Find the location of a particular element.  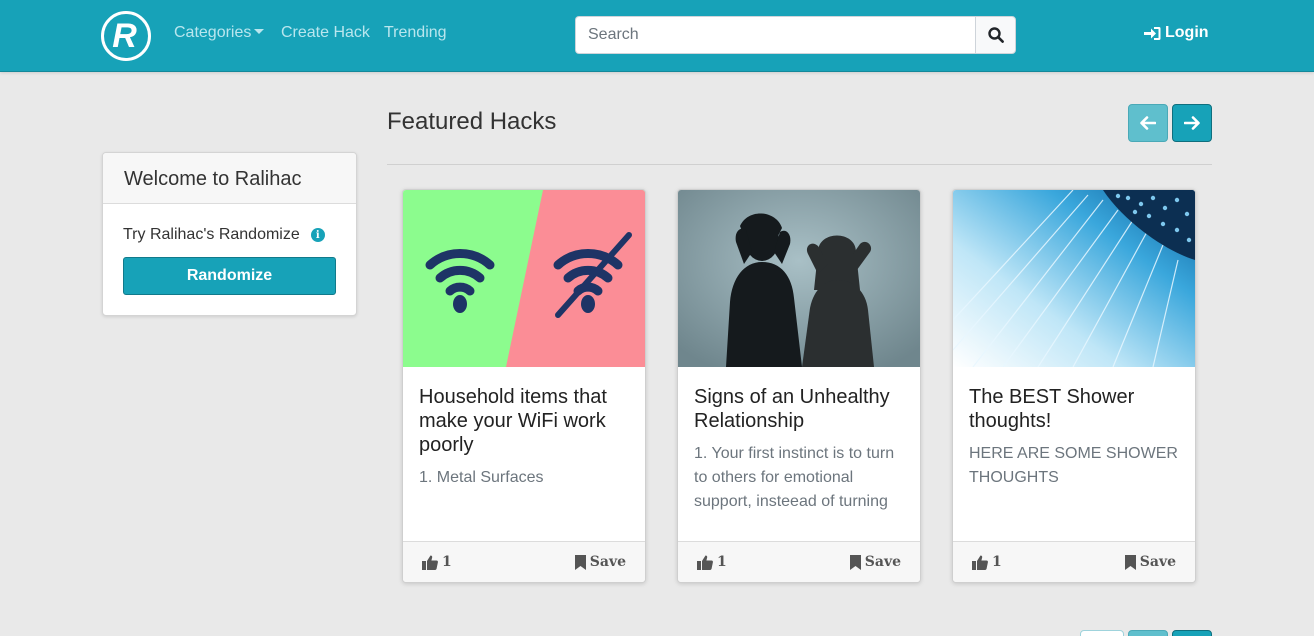

chevron-down-icon is located at coordinates (259, 31).